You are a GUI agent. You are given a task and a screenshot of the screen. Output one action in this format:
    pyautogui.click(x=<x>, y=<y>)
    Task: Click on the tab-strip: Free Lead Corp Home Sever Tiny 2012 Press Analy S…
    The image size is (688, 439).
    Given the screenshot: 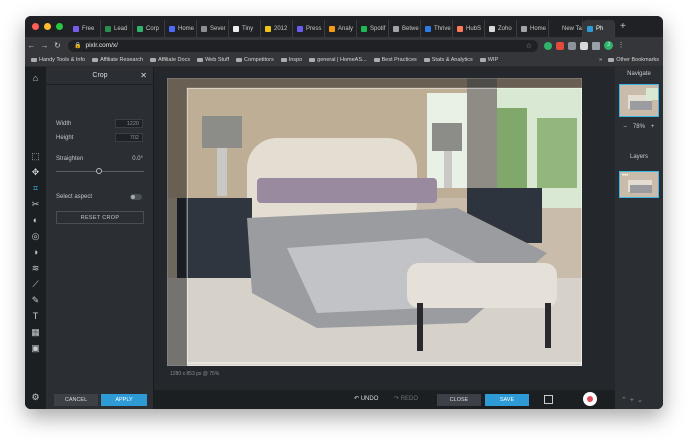 What is the action you would take?
    pyautogui.click(x=342, y=26)
    